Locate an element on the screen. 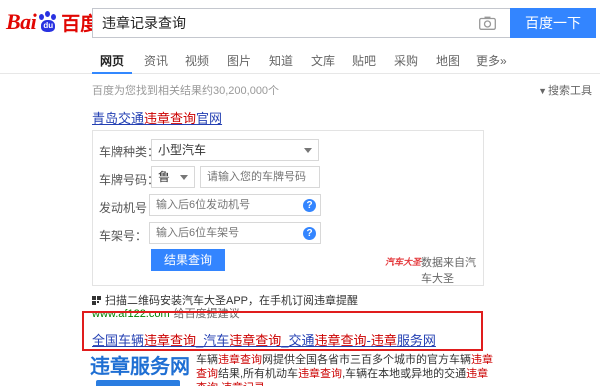 The height and width of the screenshot is (386, 600). plate-type-label: 车牌种类： is located at coordinates (129, 152).